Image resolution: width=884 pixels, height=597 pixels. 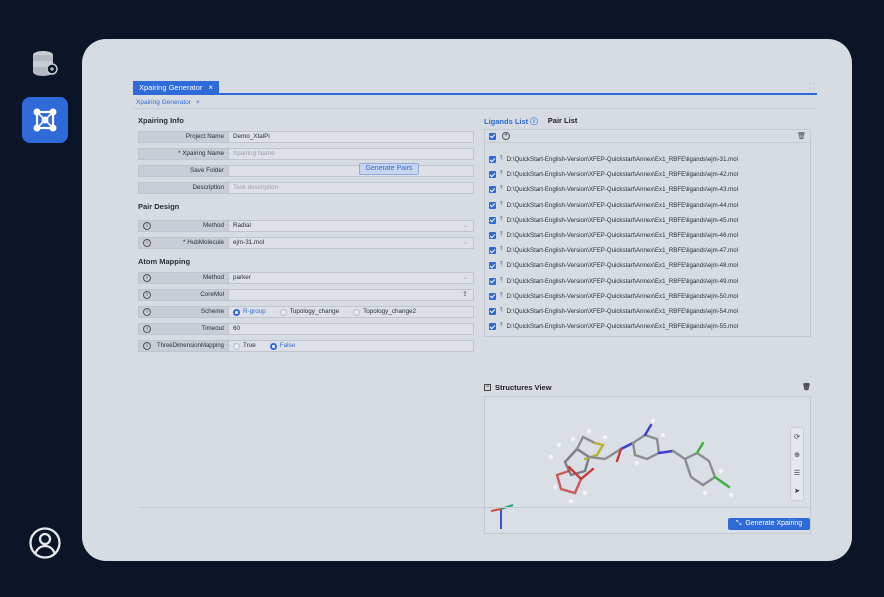 What do you see at coordinates (183, 312) in the screenshot?
I see `scheme-label: i Scheme` at bounding box center [183, 312].